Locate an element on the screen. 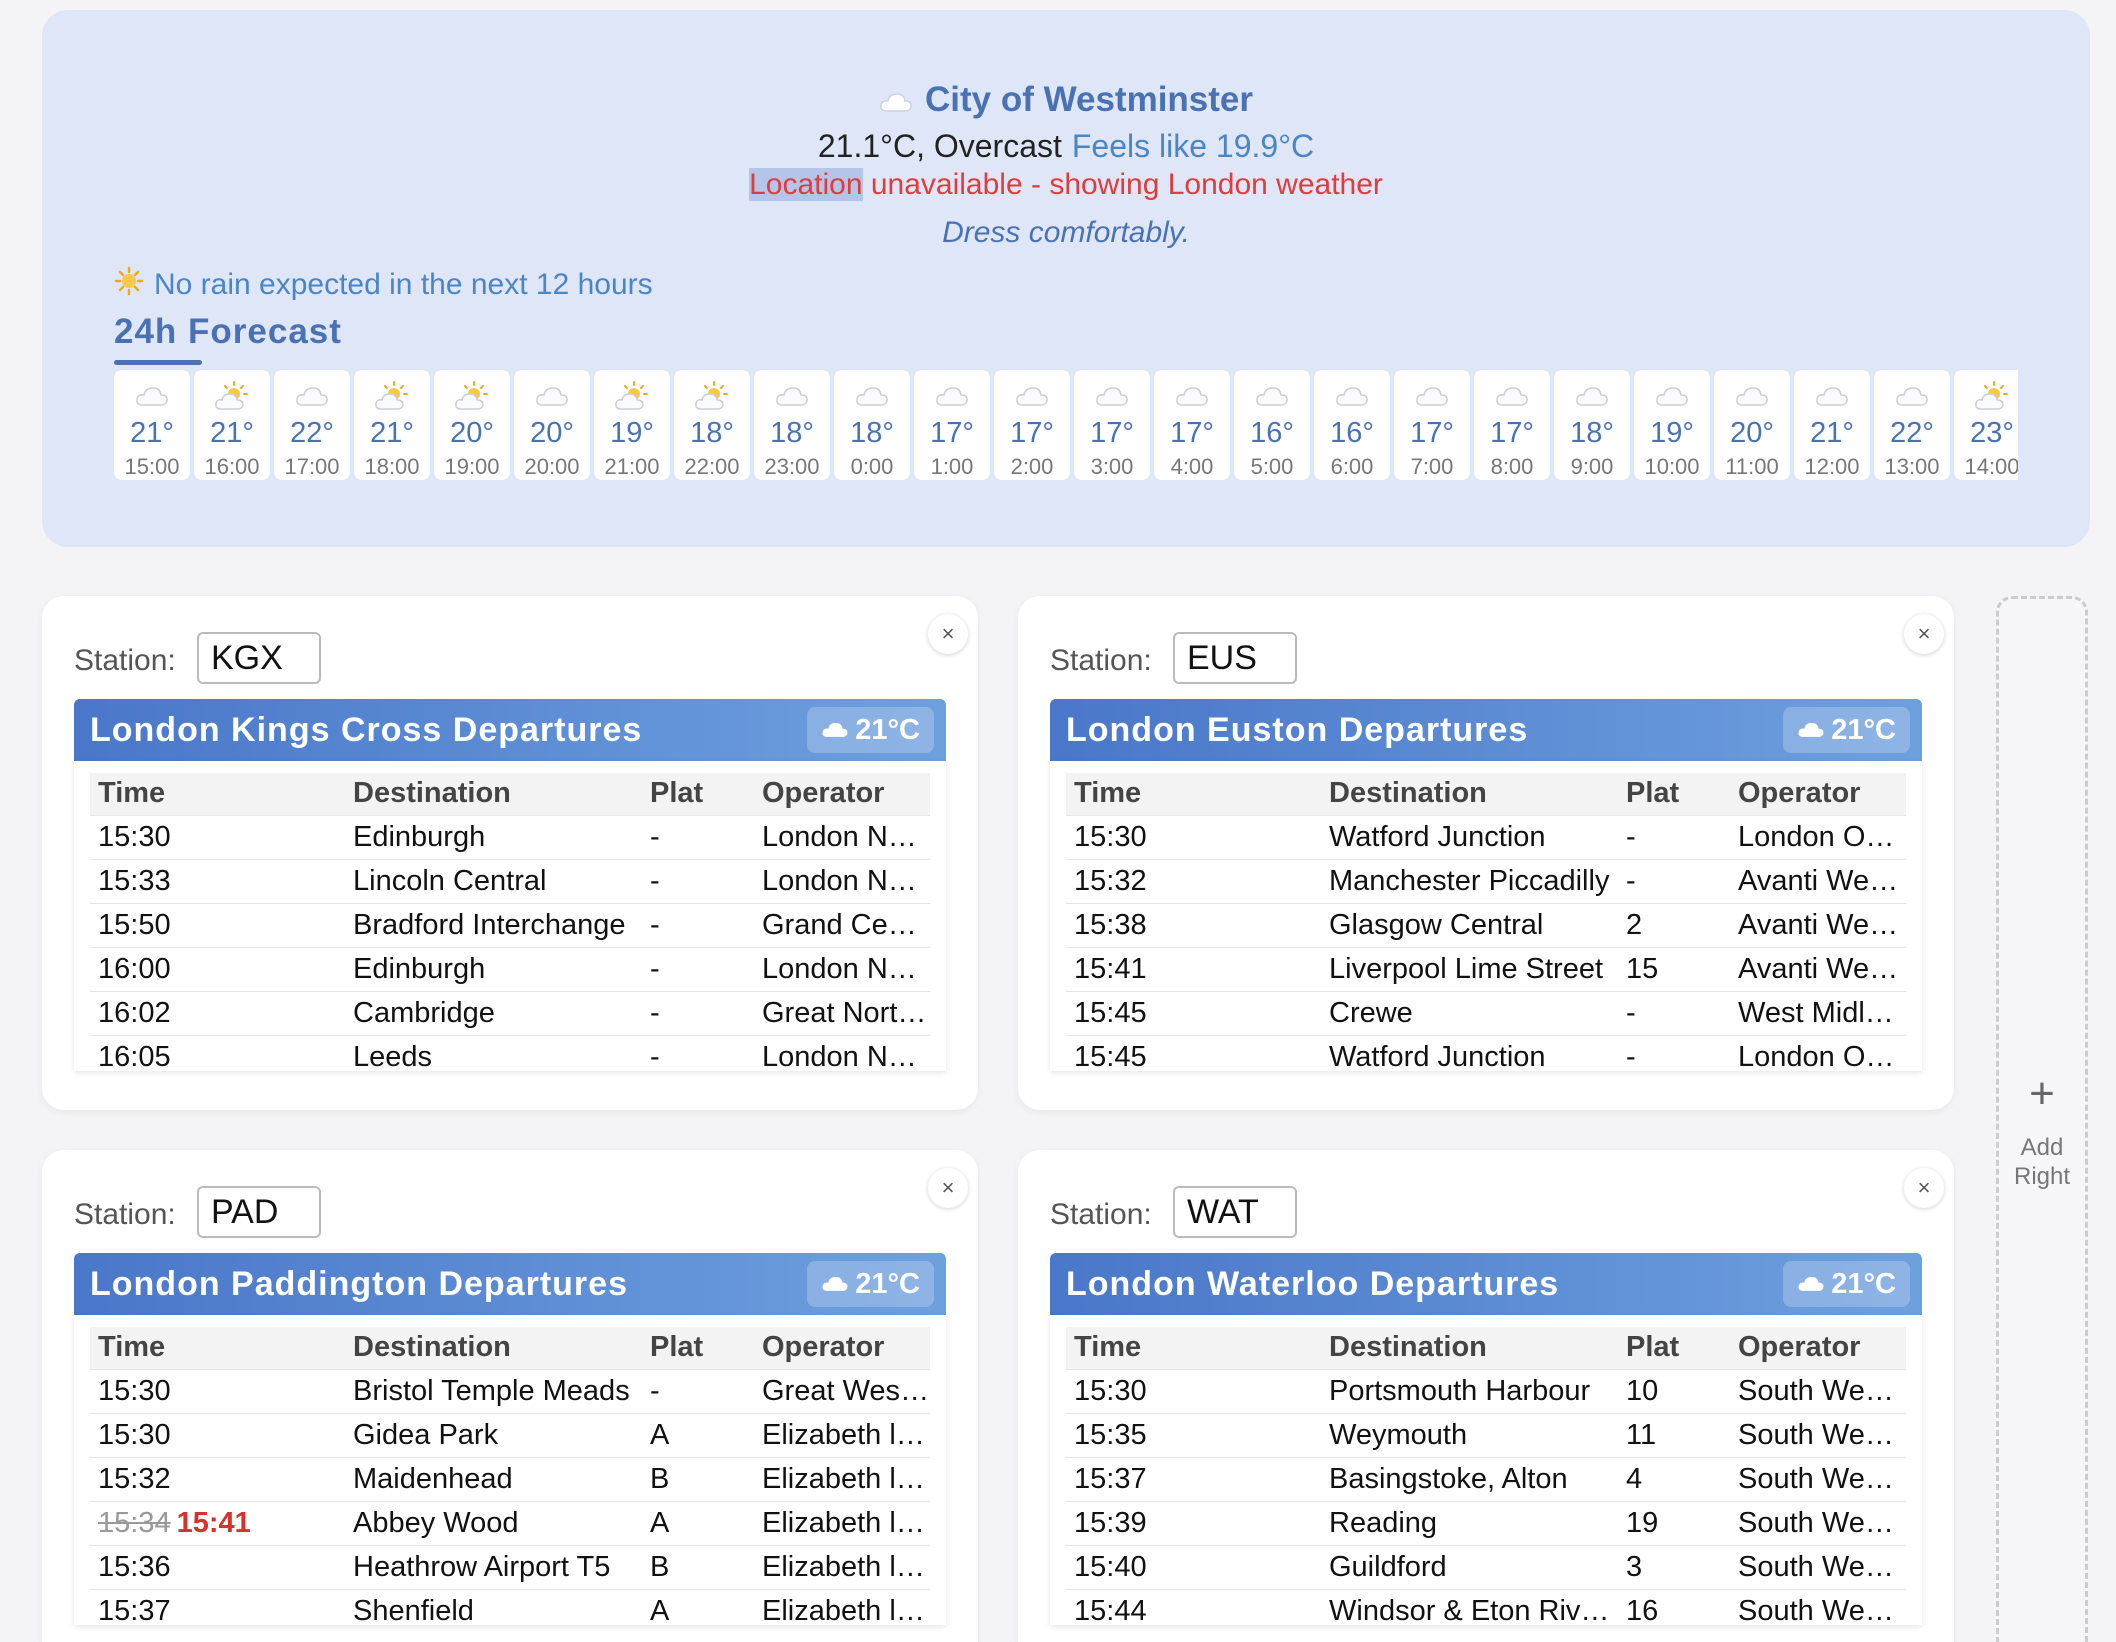 This screenshot has width=2116, height=1642. departure-platform: 4 is located at coordinates (1674, 1478).